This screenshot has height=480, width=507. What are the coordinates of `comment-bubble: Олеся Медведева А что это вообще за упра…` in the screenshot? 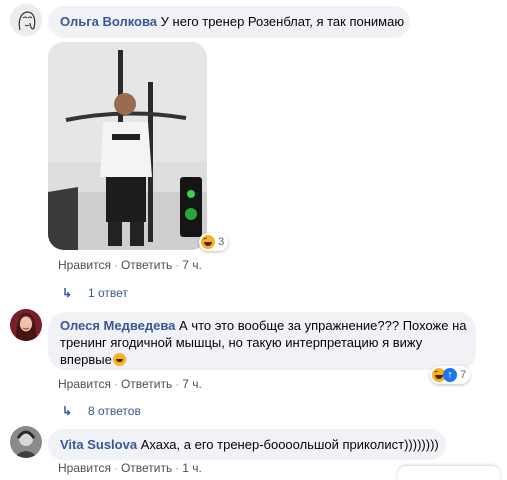 It's located at (262, 341).